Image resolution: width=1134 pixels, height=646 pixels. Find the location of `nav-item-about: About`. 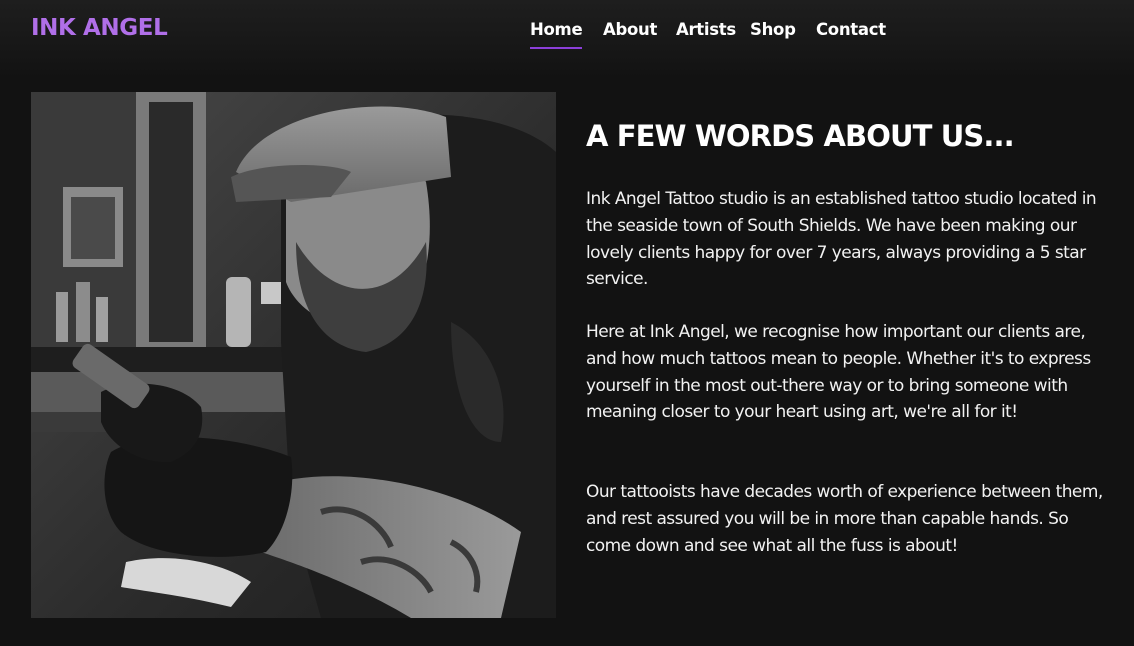

nav-item-about: About is located at coordinates (630, 29).